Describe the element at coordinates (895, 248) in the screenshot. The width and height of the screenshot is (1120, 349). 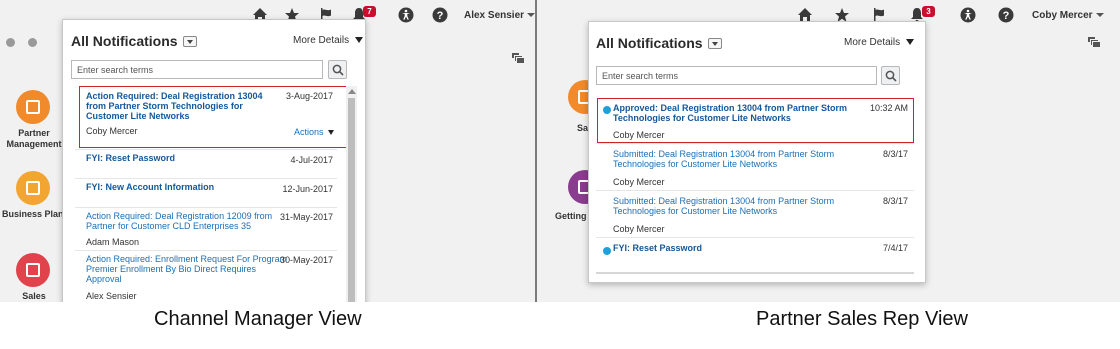
I see `notification-date: 7/4/17` at that location.